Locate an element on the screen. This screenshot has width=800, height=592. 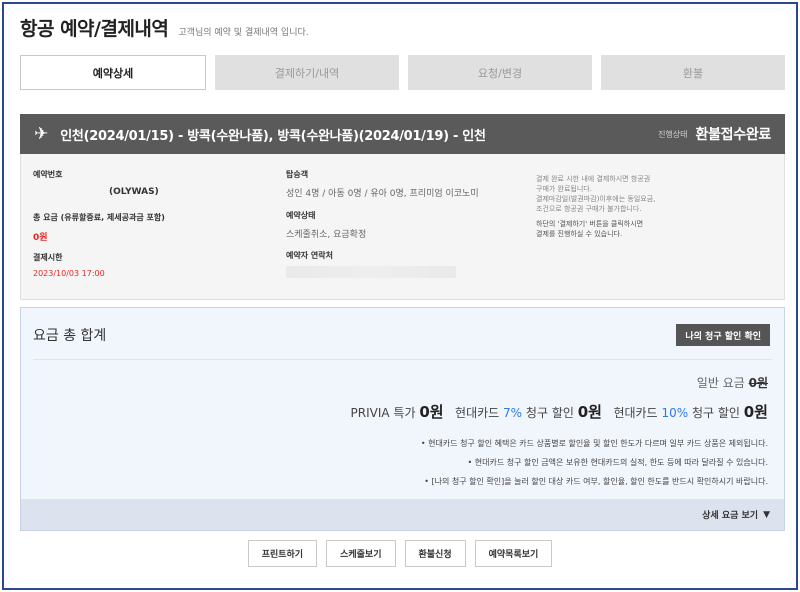
status-label: 진행상태 is located at coordinates (673, 134).